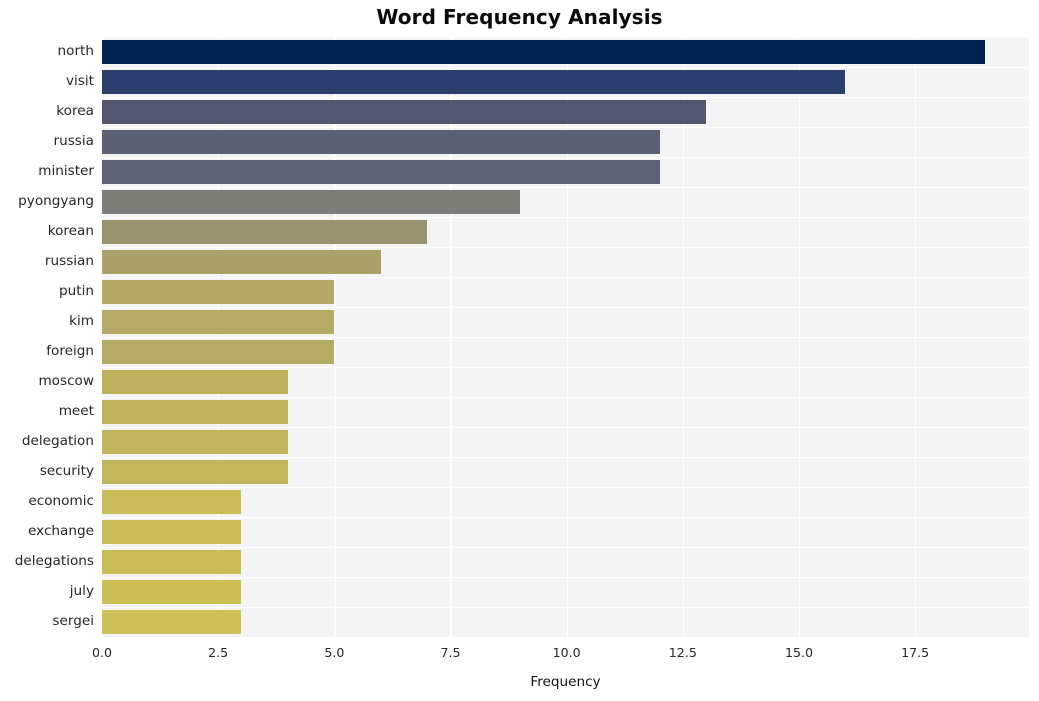 This screenshot has height=701, width=1039. Describe the element at coordinates (565, 682) in the screenshot. I see `x-axis-title: Frequency` at that location.